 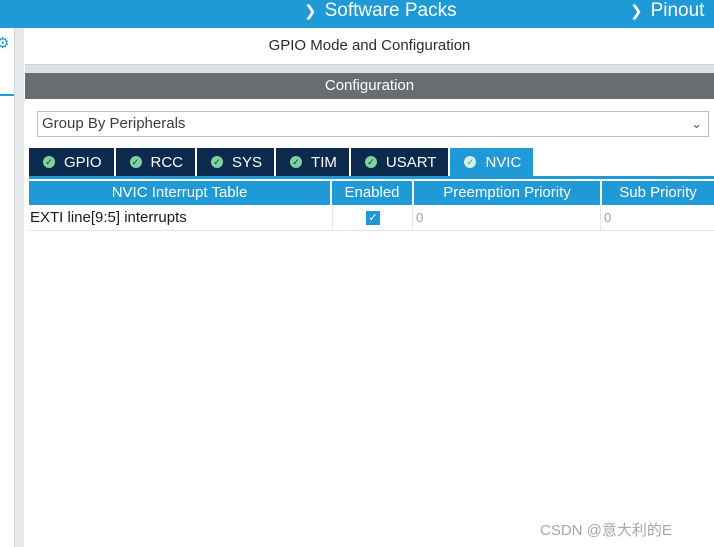 I want to click on pinout-label: Pinout, so click(x=677, y=10).